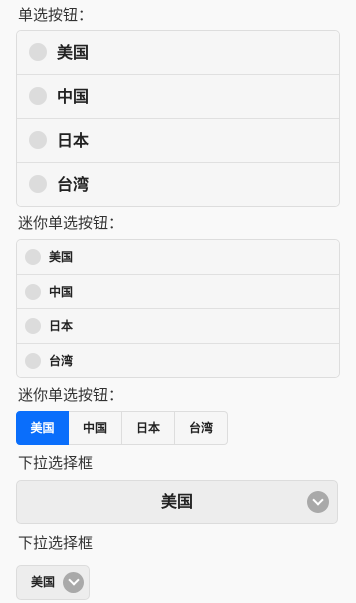  I want to click on radio-group-label: 单选按钮：, so click(56, 15).